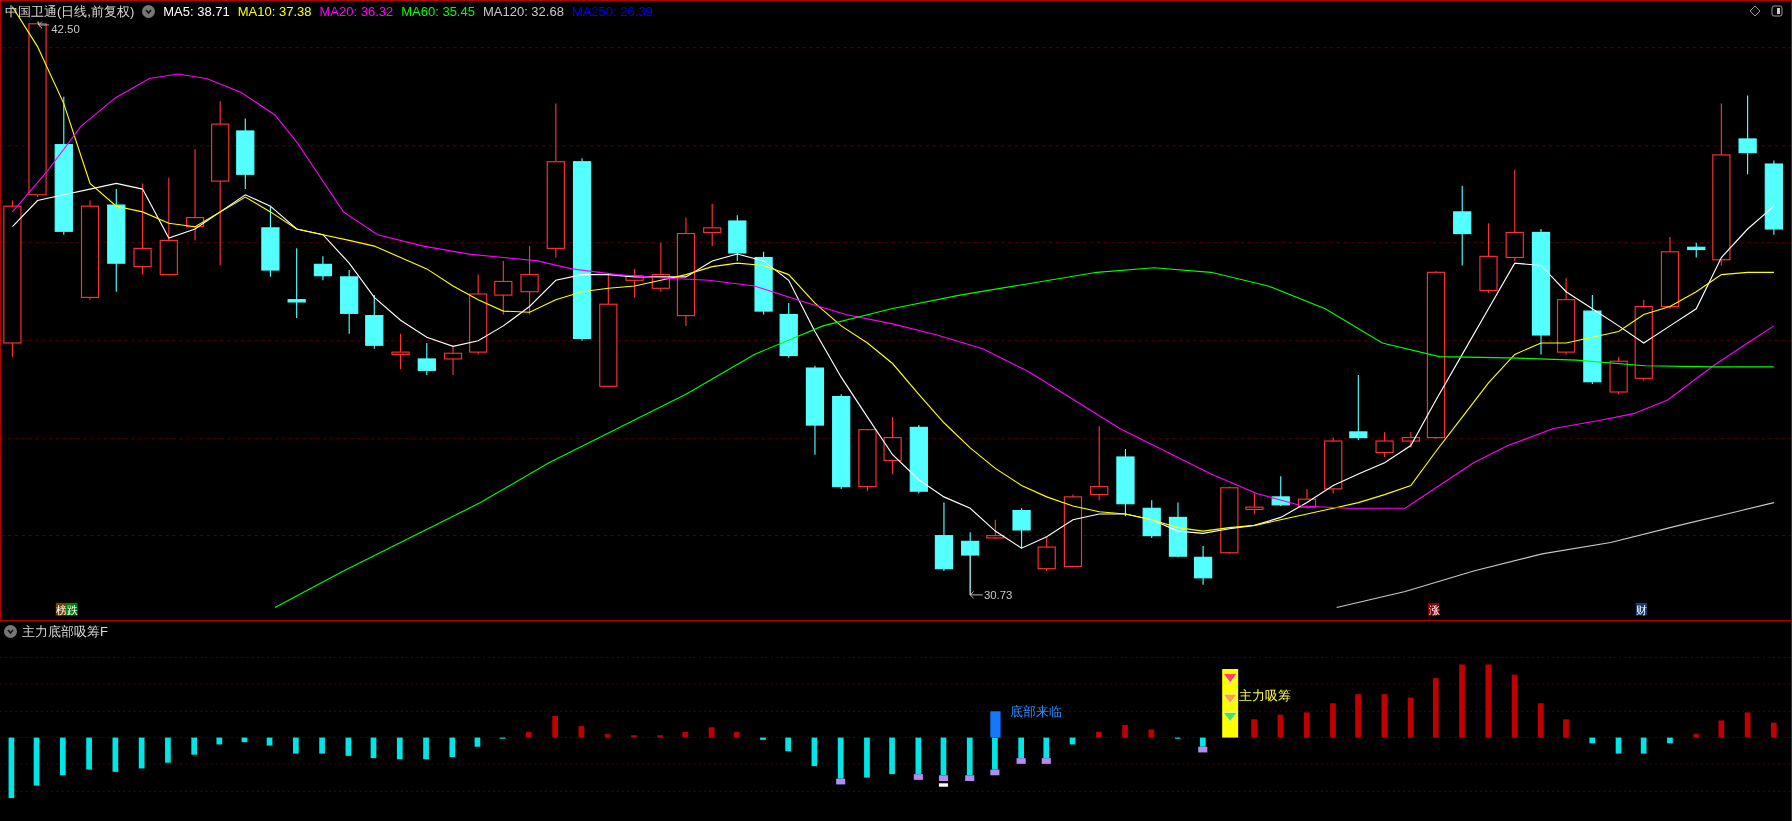  I want to click on moving-average-value: MA250: 26.39, so click(612, 12).